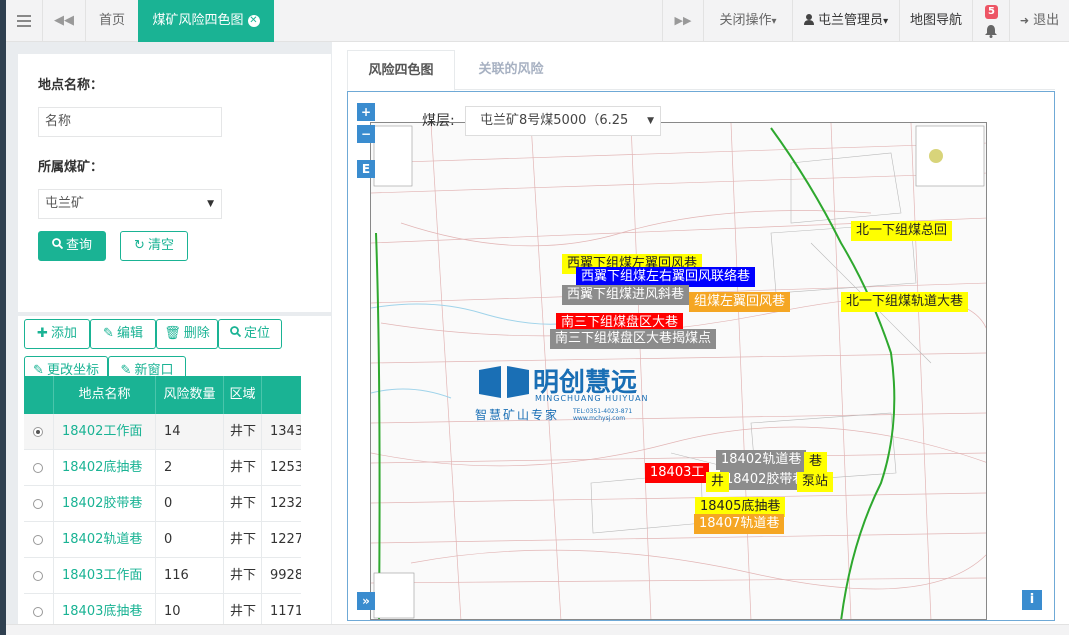  I want to click on user-icon, so click(808, 13).